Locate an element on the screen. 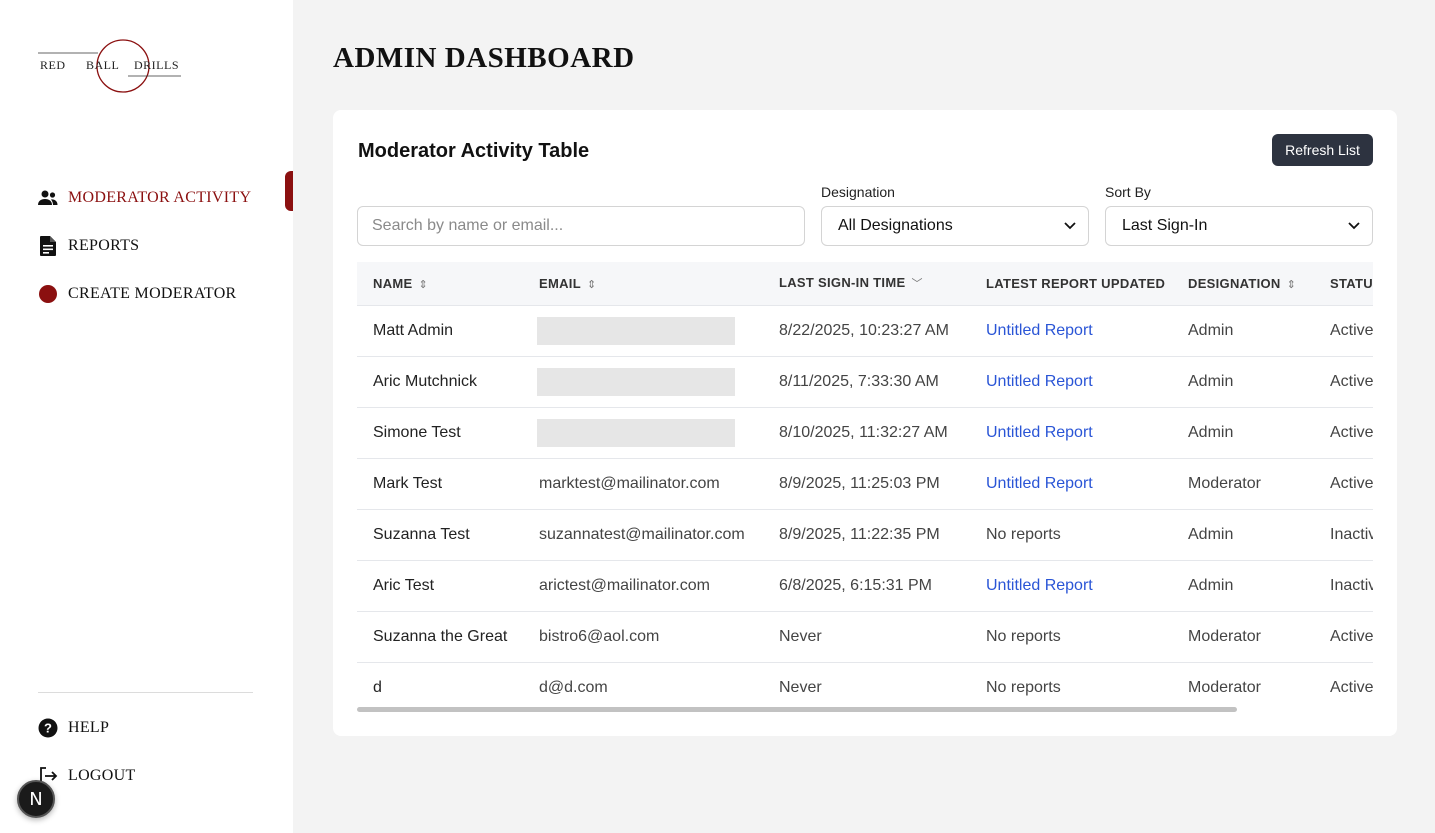 The width and height of the screenshot is (1435, 833). sidebar-bottom-nav: ? HELP LOGOUT is located at coordinates (145, 752).